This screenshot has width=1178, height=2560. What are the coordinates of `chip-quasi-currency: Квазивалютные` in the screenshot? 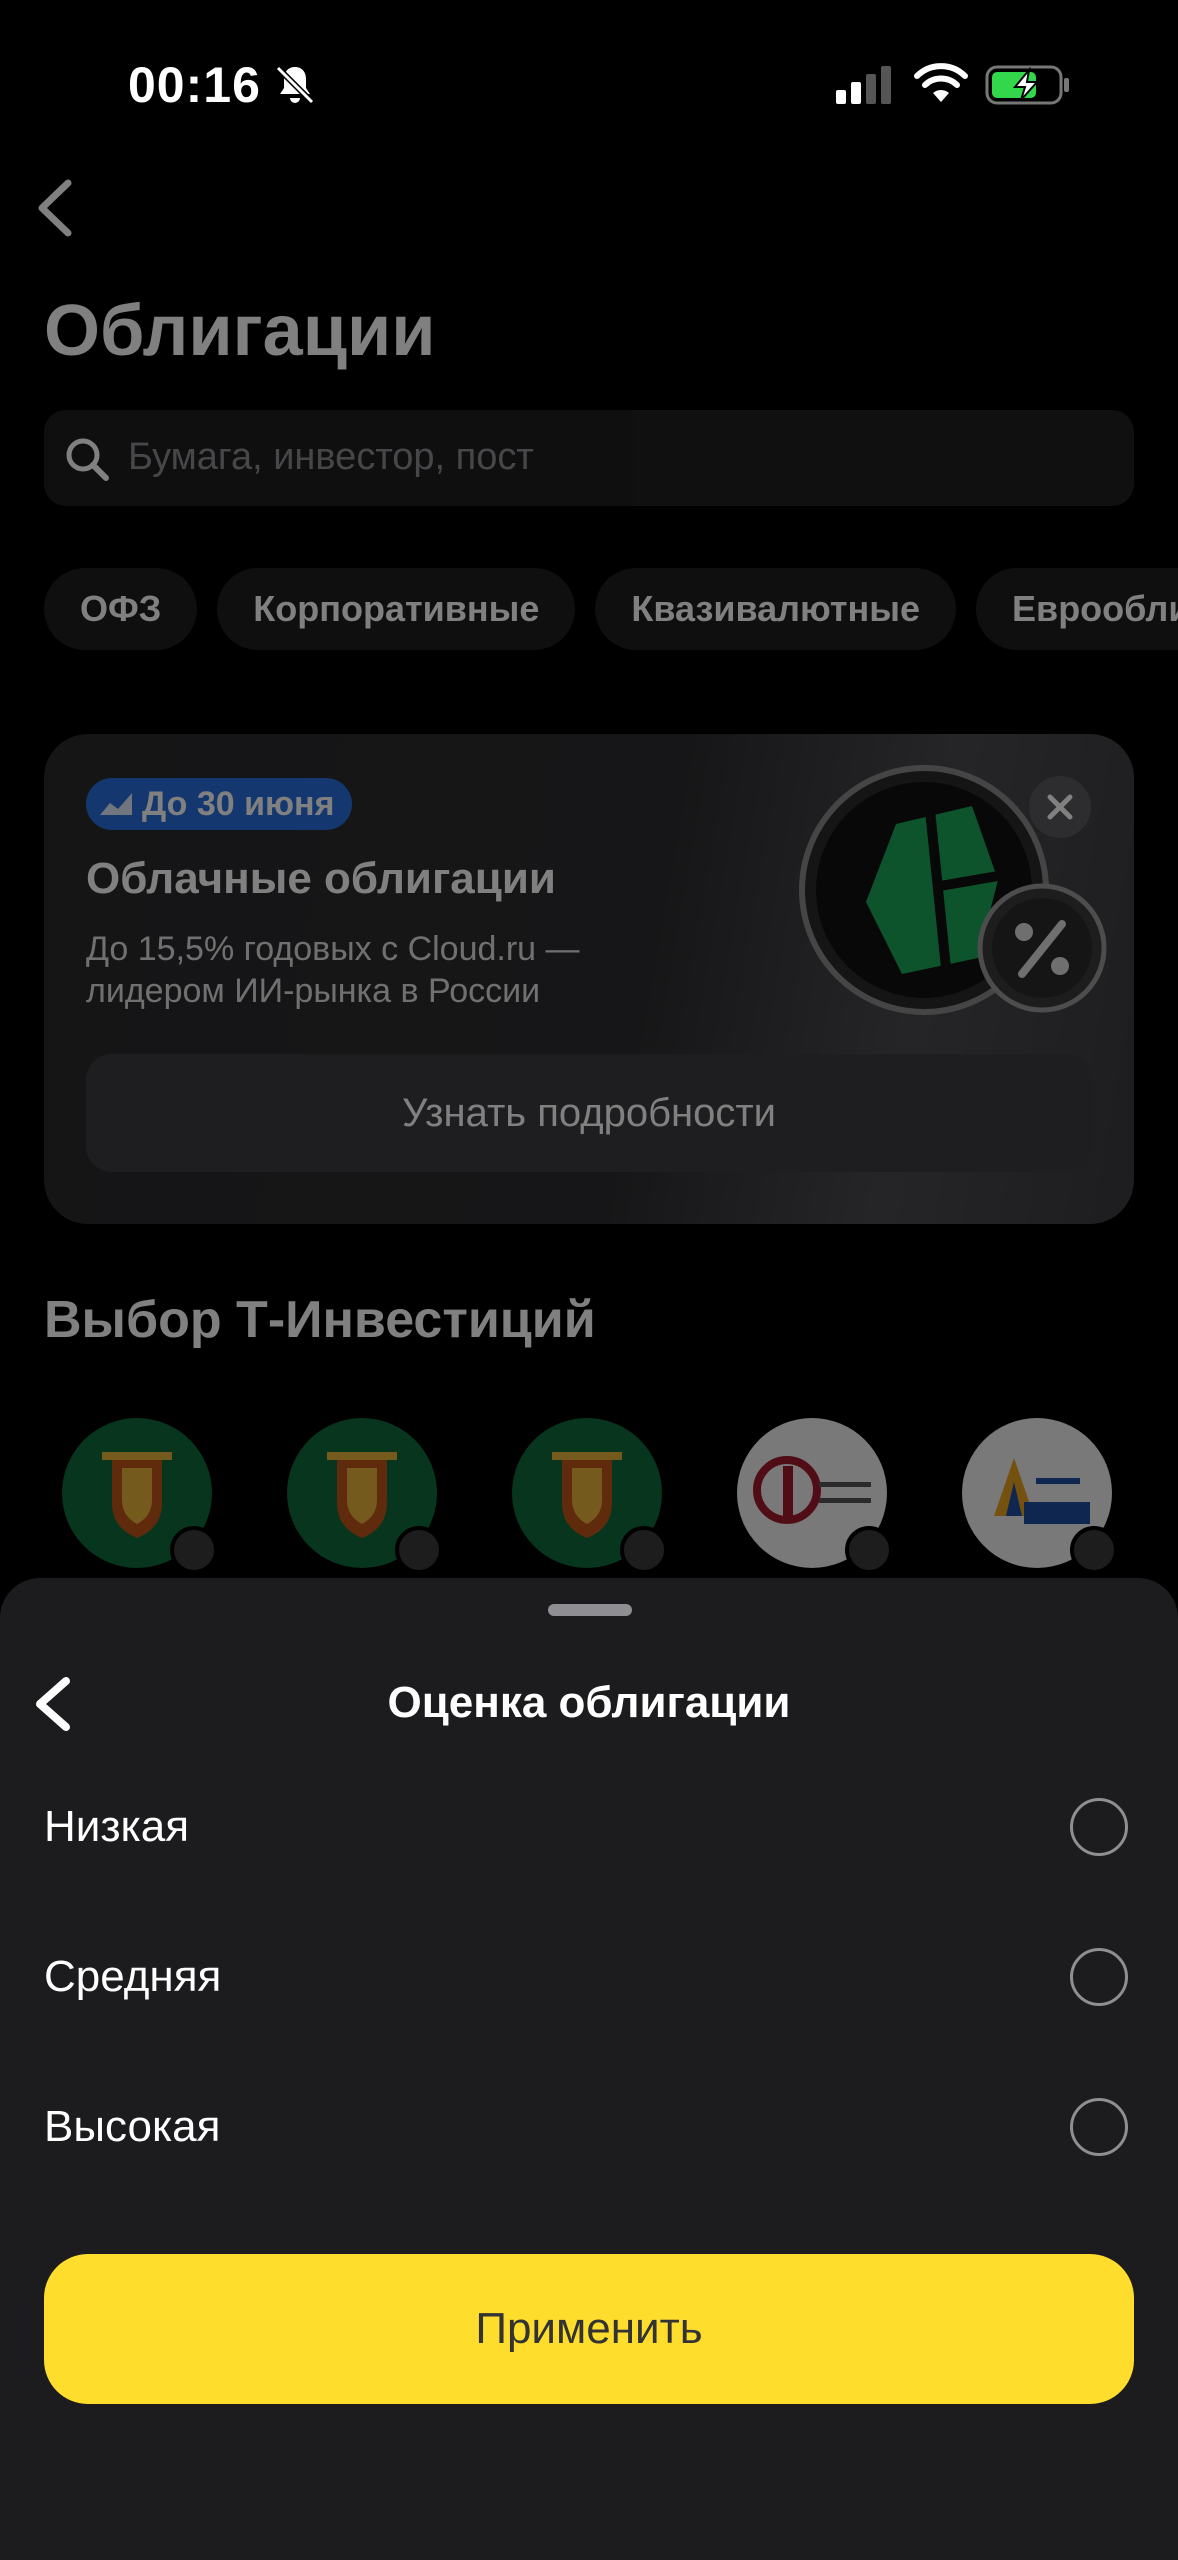 It's located at (776, 609).